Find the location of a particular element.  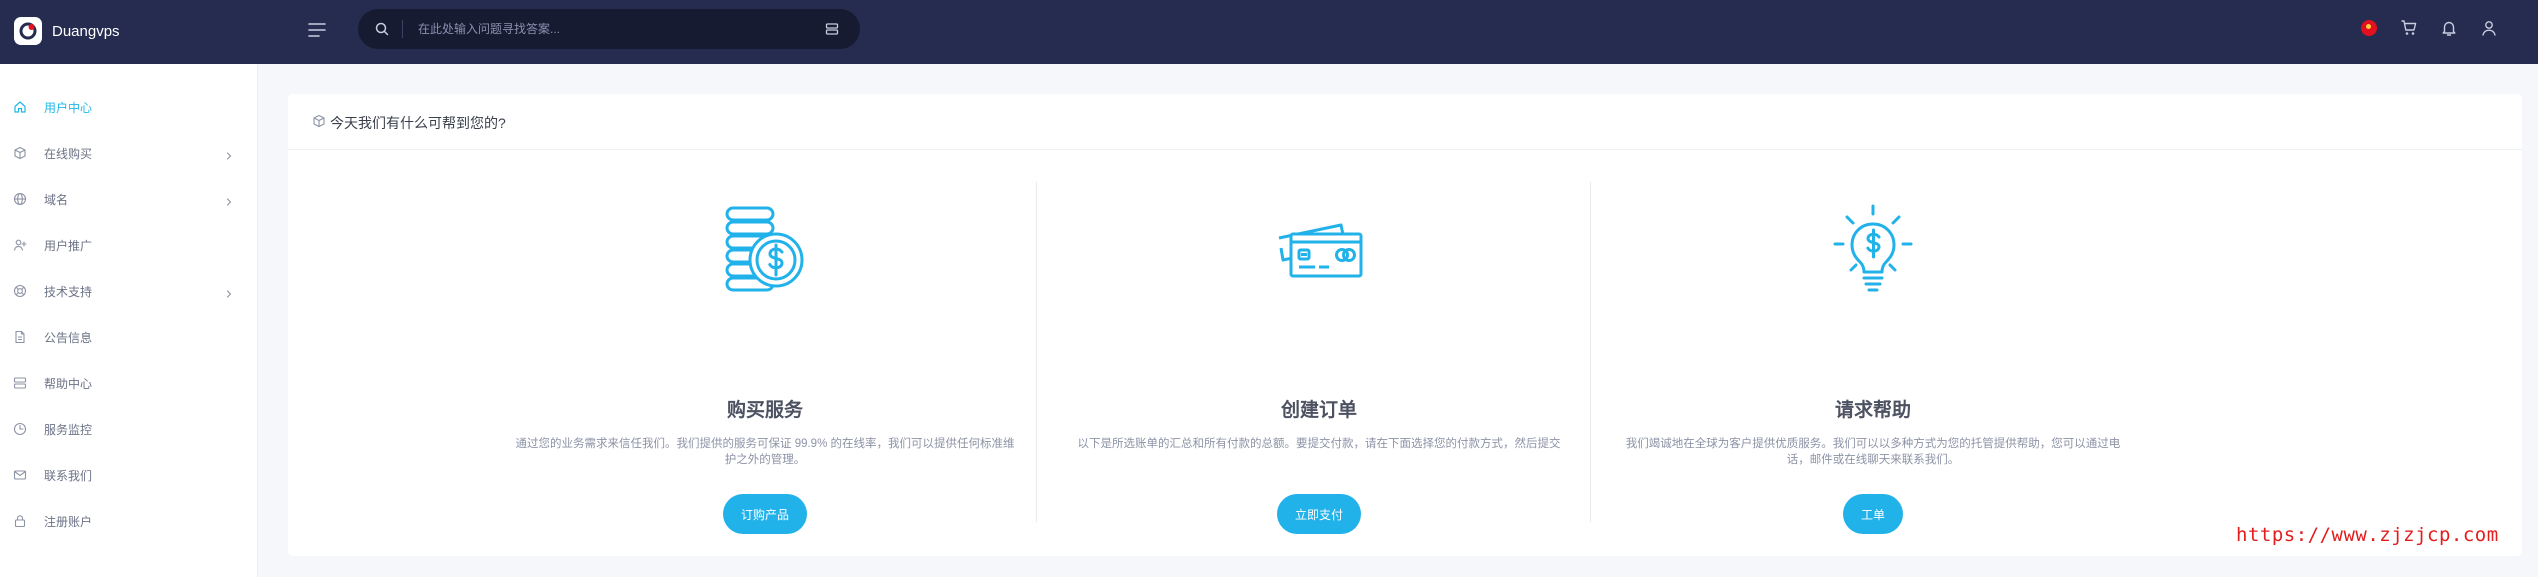

lock-icon is located at coordinates (20, 521).